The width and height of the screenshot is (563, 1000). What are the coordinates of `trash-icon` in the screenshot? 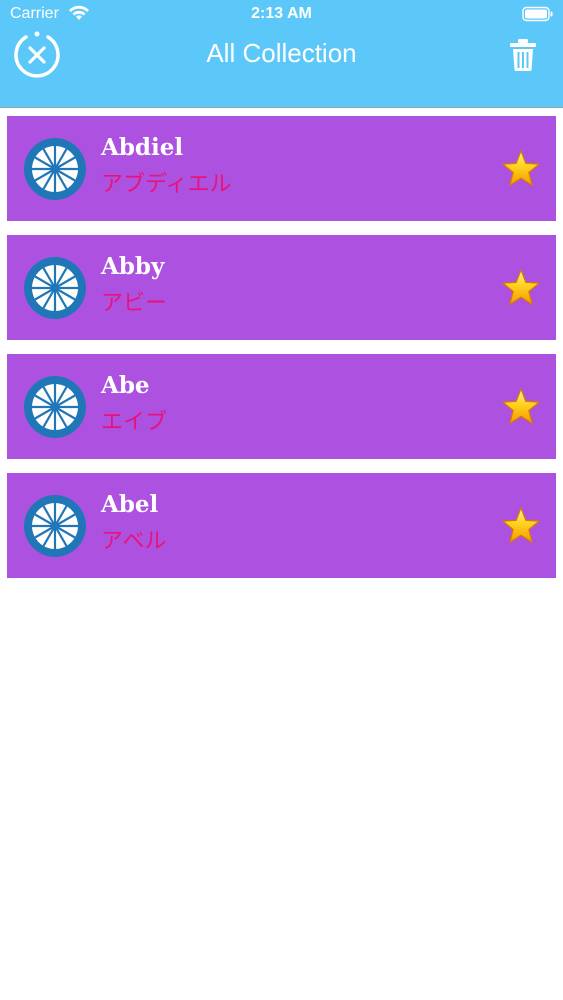 It's located at (523, 55).